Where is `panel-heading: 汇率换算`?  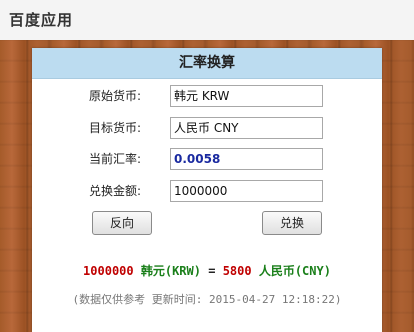 panel-heading: 汇率换算 is located at coordinates (207, 63).